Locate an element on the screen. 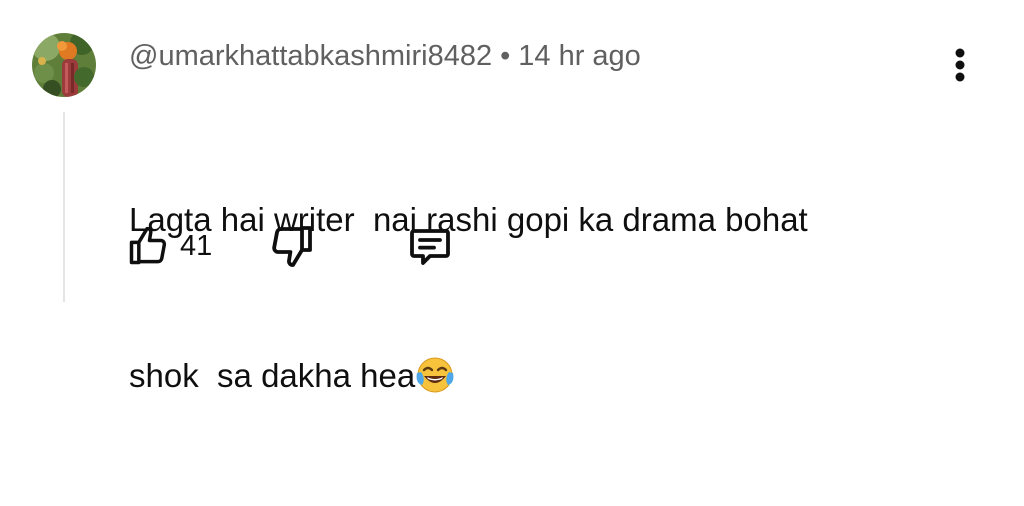 The image size is (1024, 506). author-handle: @umarkhattabkashmiri8482 is located at coordinates (310, 56).